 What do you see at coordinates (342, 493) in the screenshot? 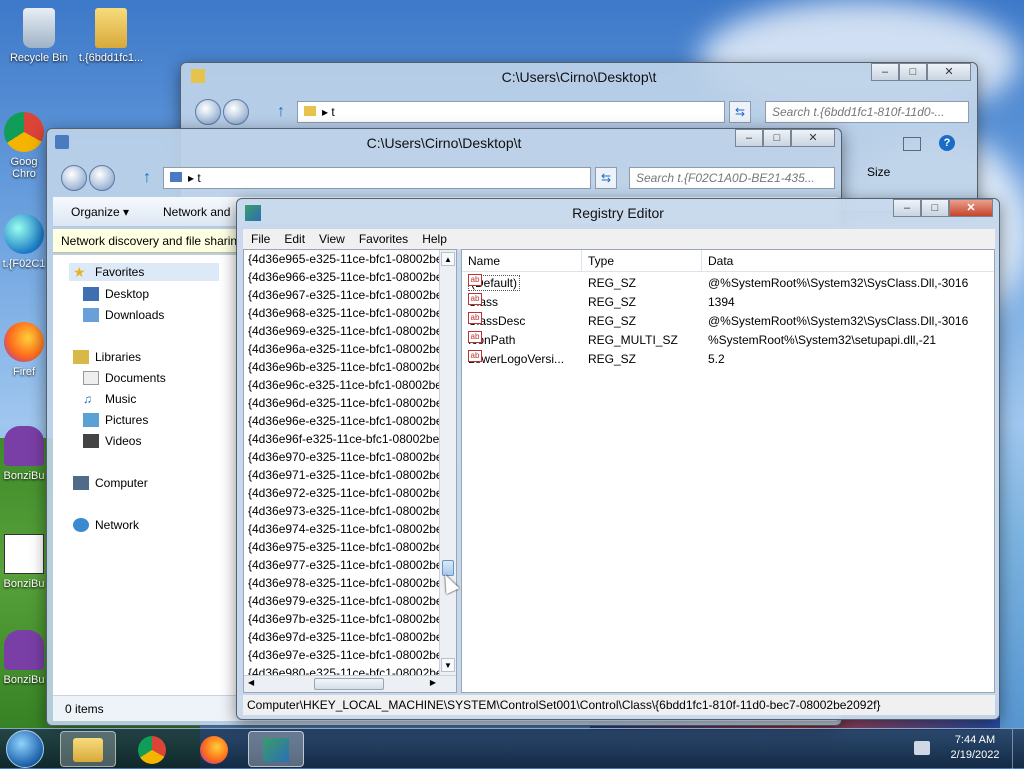
I see `tree-key-item: {4d36e972-e325-11ce-bfc1-08002be1` at bounding box center [342, 493].